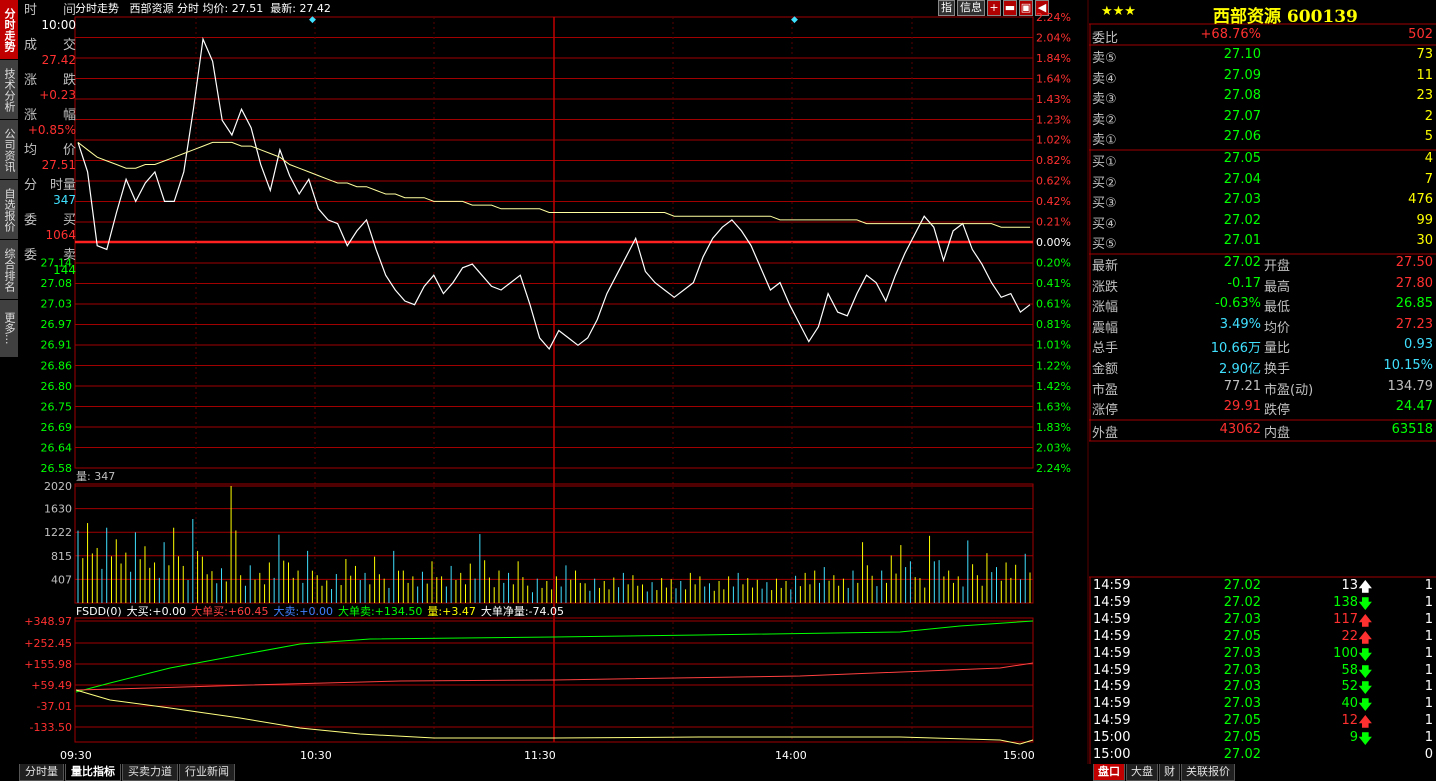  I want to click on stat-value: 2.90亿, so click(1240, 369).